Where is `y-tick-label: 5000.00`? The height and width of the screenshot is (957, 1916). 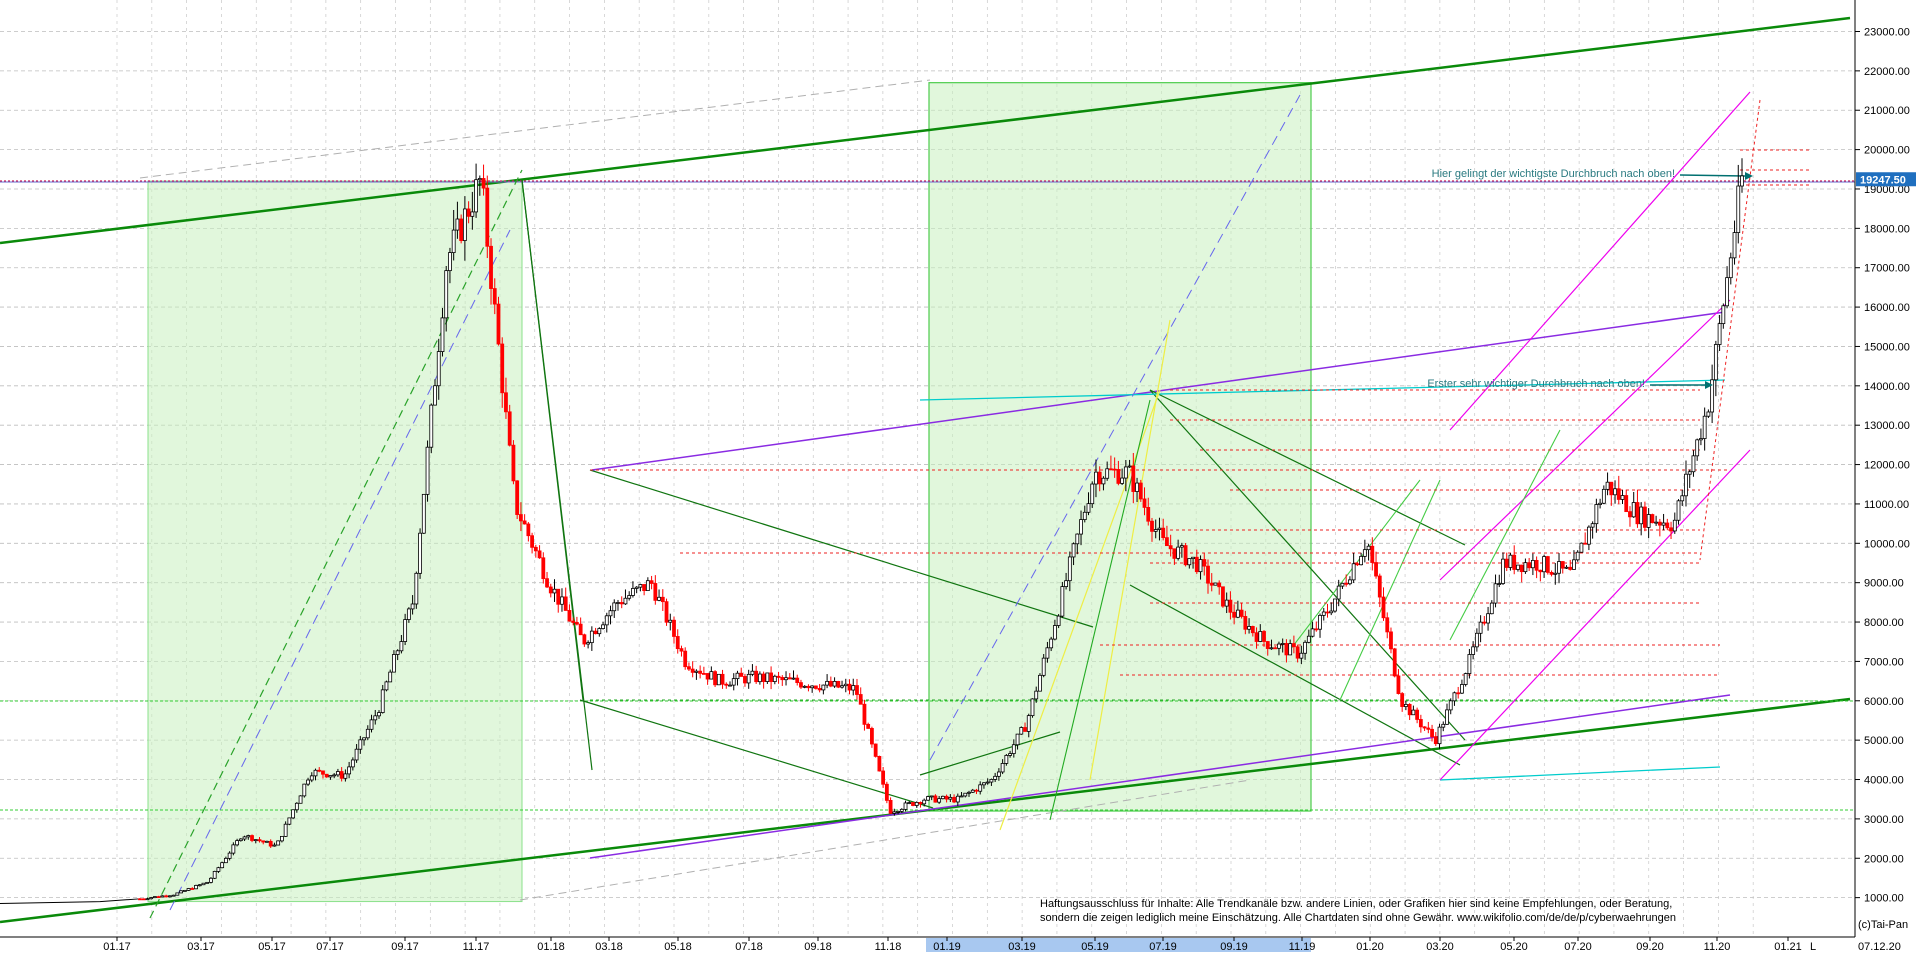
y-tick-label: 5000.00 is located at coordinates (1884, 741).